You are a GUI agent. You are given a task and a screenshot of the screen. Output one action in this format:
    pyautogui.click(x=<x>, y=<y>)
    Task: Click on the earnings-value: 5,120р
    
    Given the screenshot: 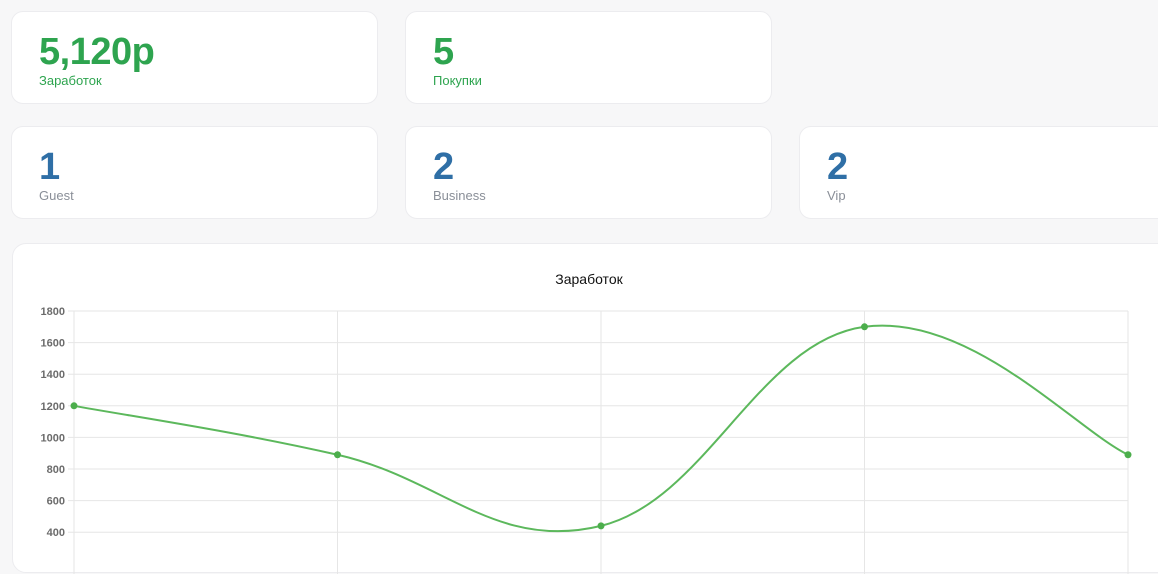 What is the action you would take?
    pyautogui.click(x=97, y=52)
    